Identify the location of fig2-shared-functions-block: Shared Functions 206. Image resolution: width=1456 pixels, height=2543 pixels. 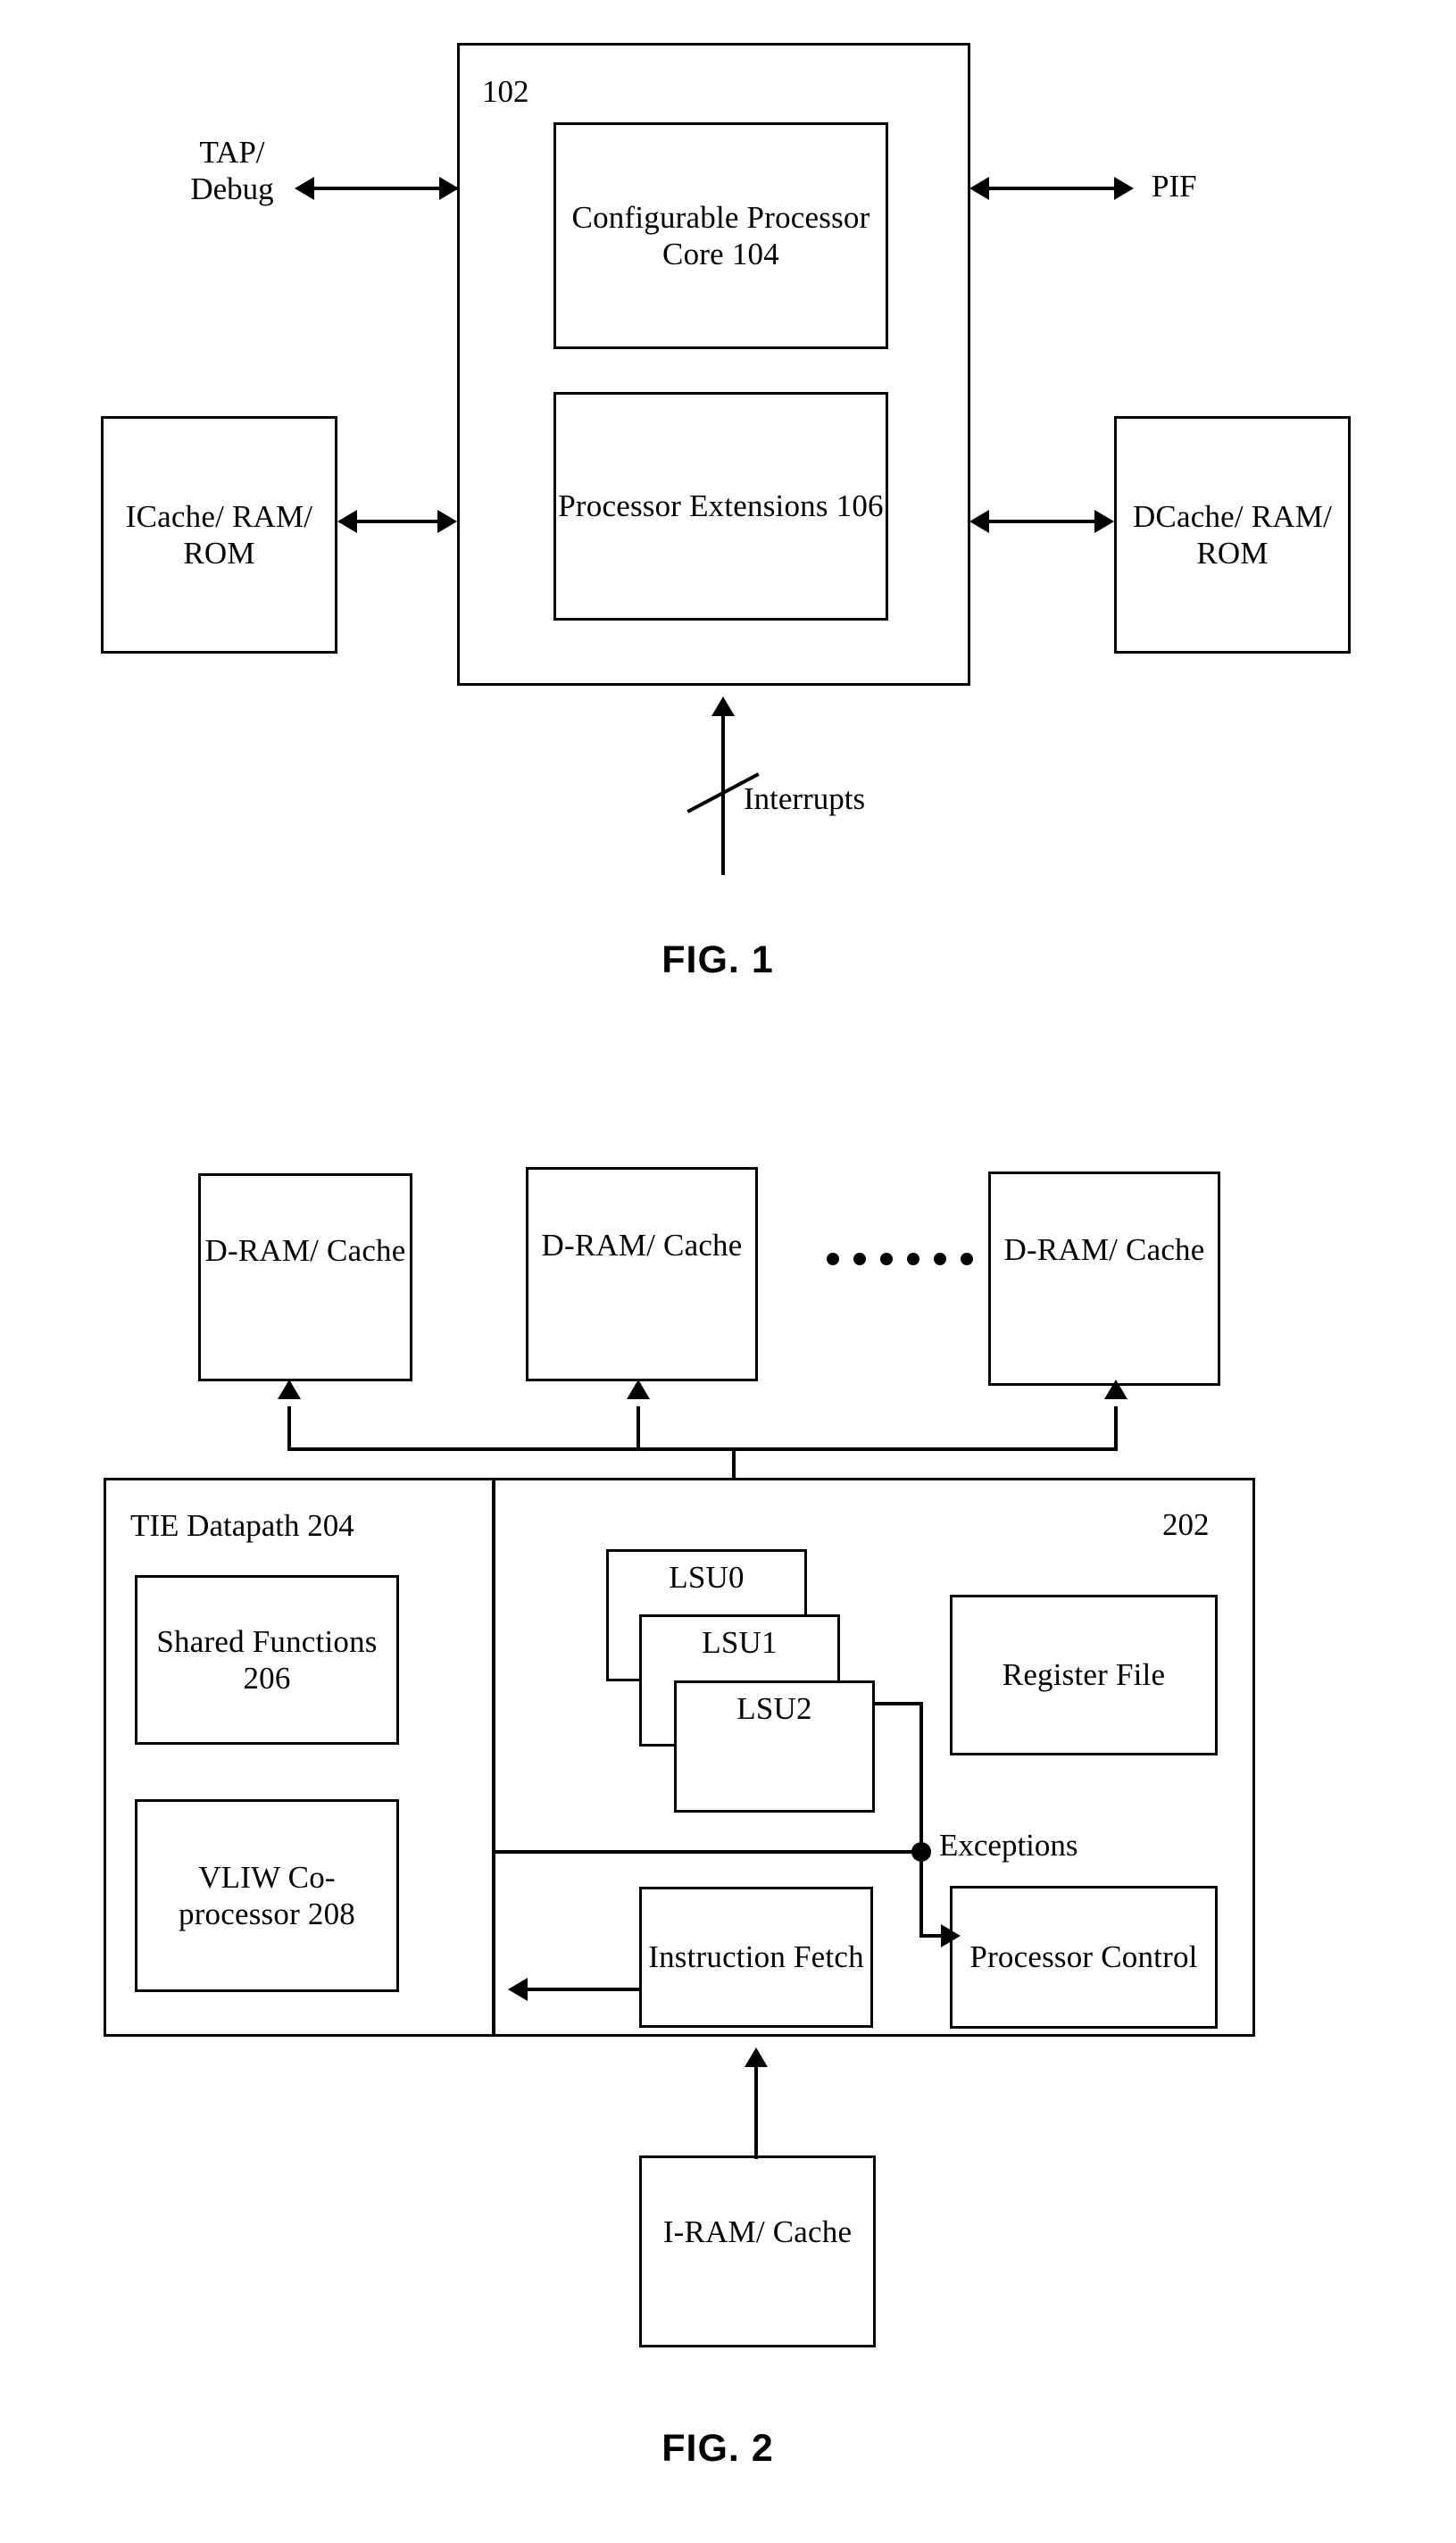
(267, 1660).